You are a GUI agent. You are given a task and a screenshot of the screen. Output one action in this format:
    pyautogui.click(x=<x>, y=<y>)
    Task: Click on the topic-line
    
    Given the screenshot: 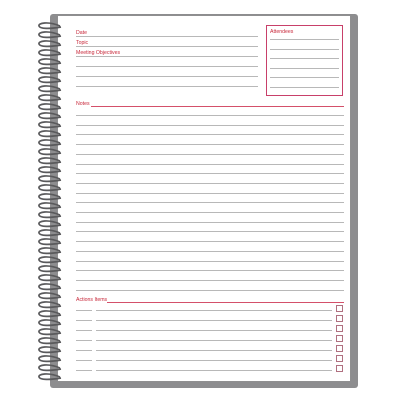 What is the action you would take?
    pyautogui.click(x=167, y=46)
    